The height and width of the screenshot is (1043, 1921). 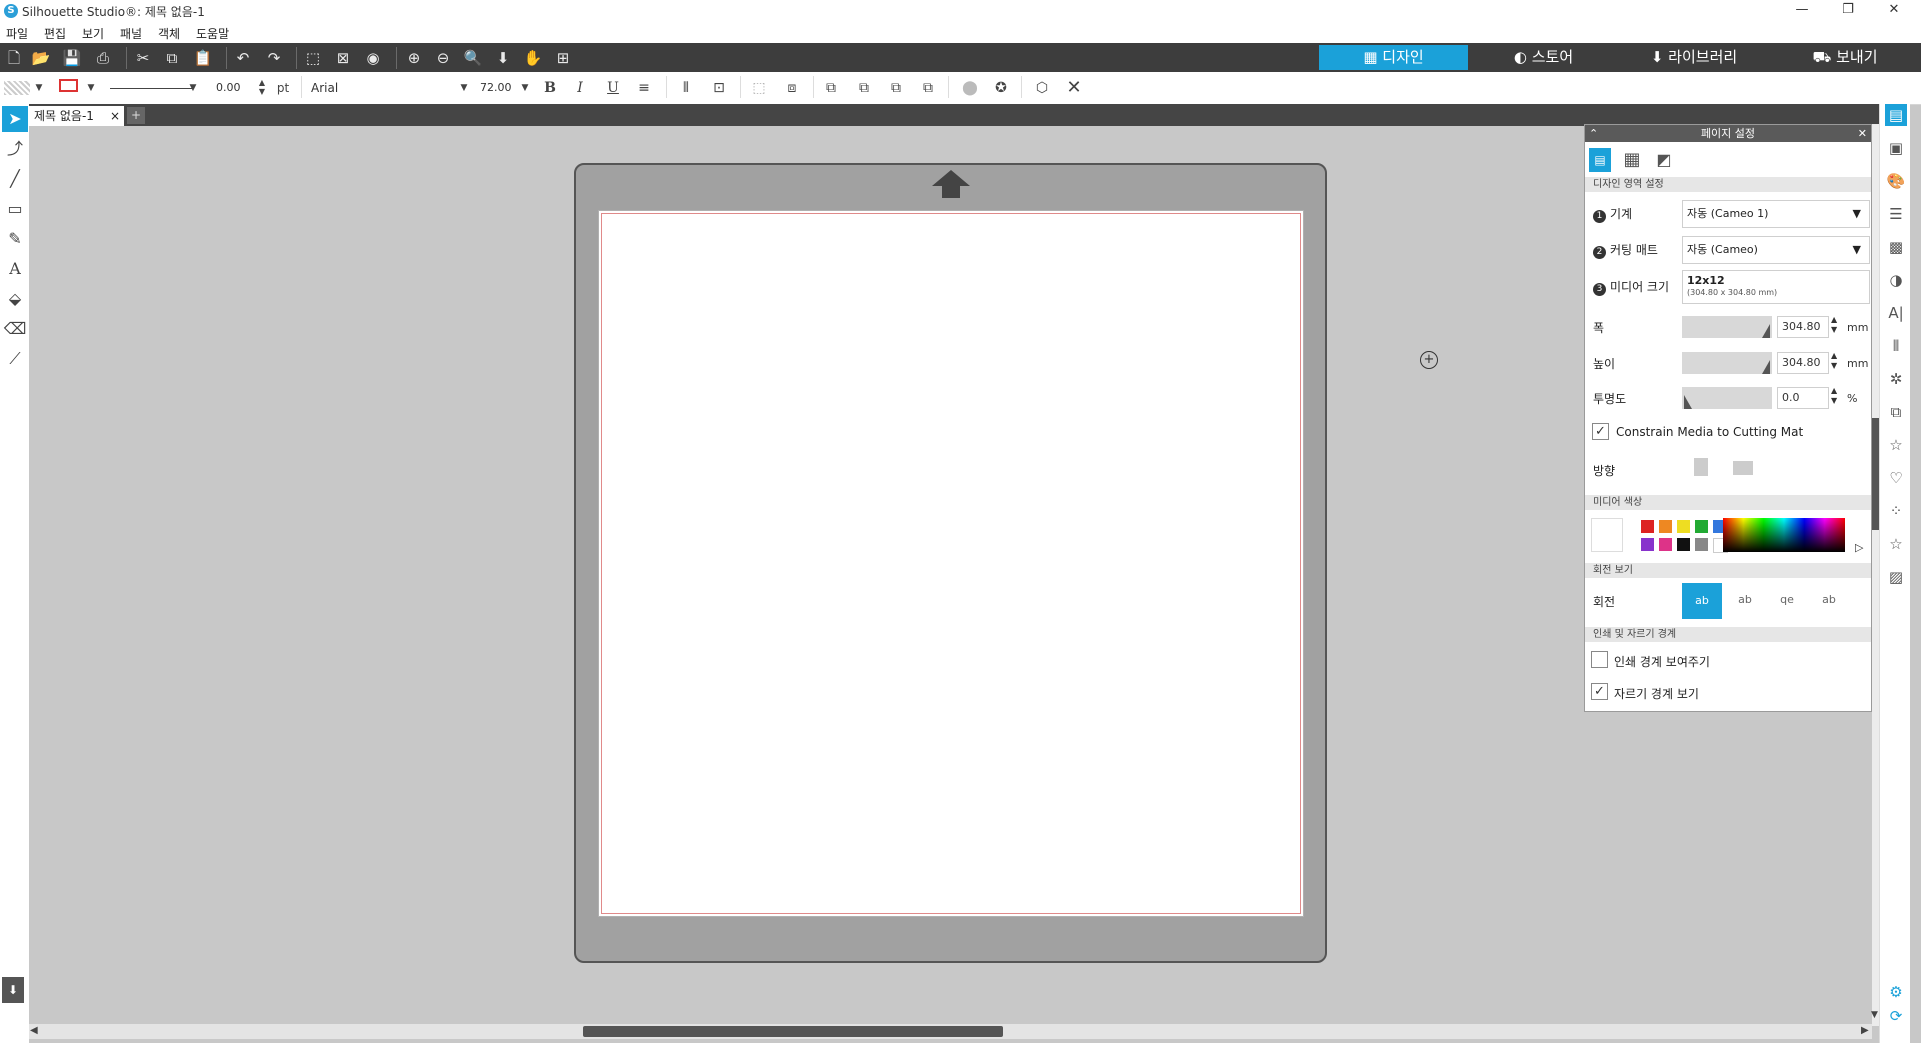 I want to click on ungroup-icon: ⧈, so click(x=792, y=88).